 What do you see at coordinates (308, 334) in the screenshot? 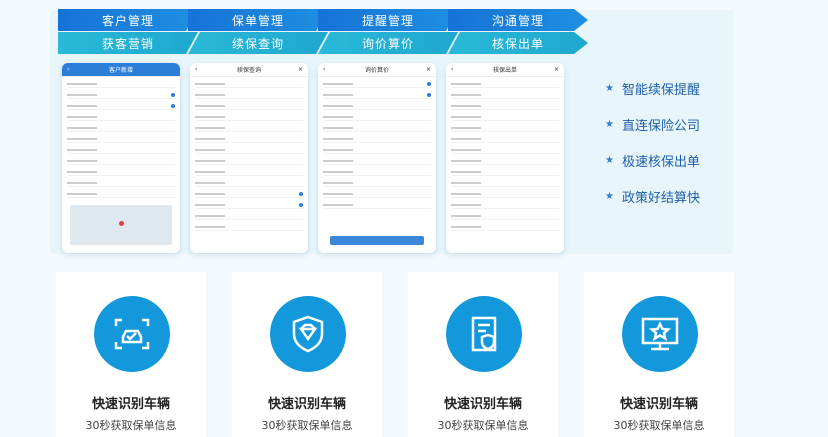
I see `diamond-shield-icon` at bounding box center [308, 334].